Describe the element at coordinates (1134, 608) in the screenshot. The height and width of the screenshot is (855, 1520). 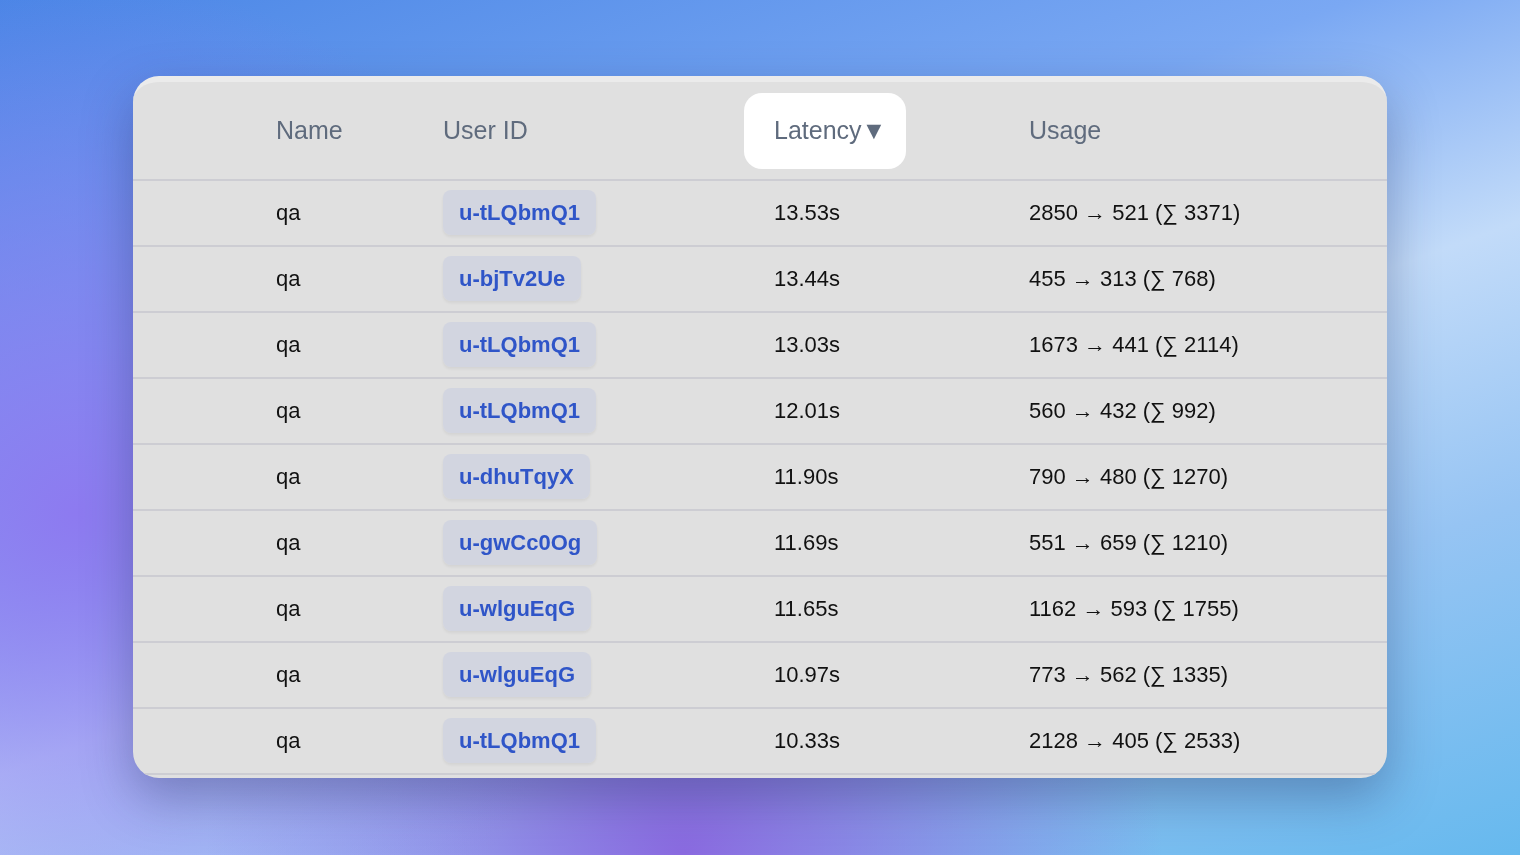
I see `table-cell: 1162 → 593 (∑ 1755)` at that location.